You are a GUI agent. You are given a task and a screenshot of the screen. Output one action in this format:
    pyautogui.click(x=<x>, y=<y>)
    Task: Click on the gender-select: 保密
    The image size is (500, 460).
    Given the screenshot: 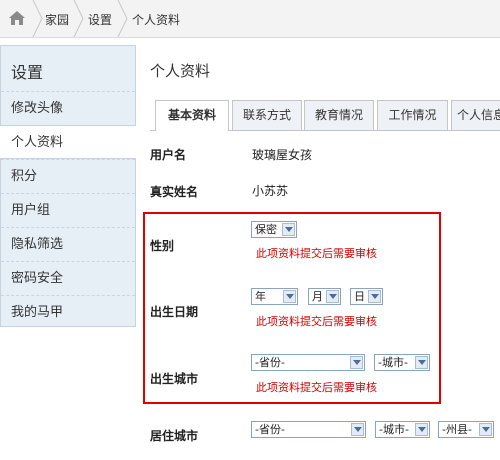 What is the action you would take?
    pyautogui.click(x=274, y=229)
    